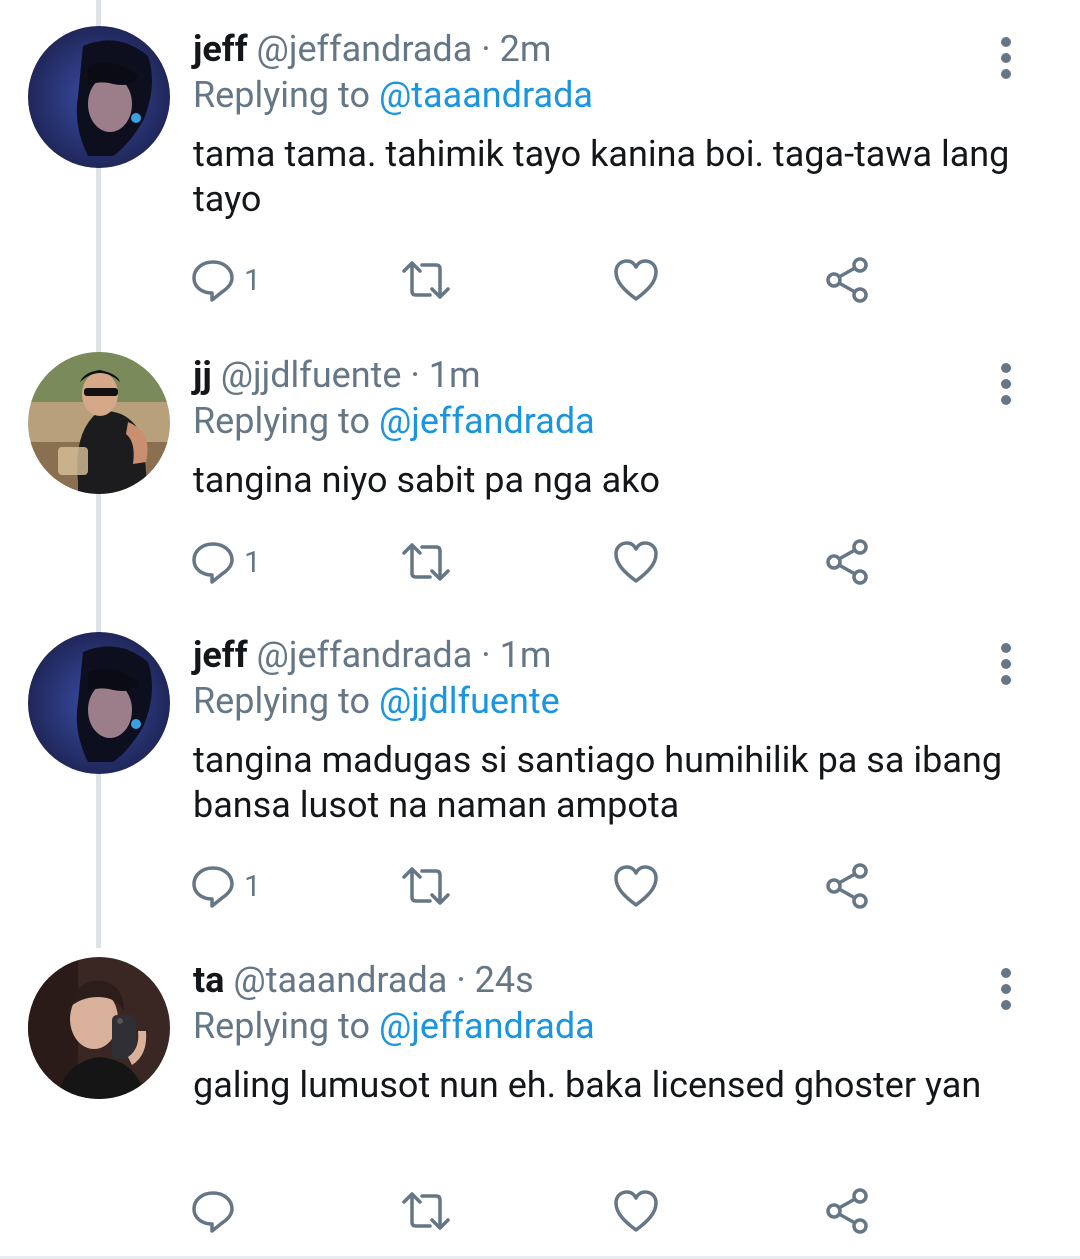 This screenshot has width=1080, height=1259. Describe the element at coordinates (504, 980) in the screenshot. I see `timestamp: 24s` at that location.